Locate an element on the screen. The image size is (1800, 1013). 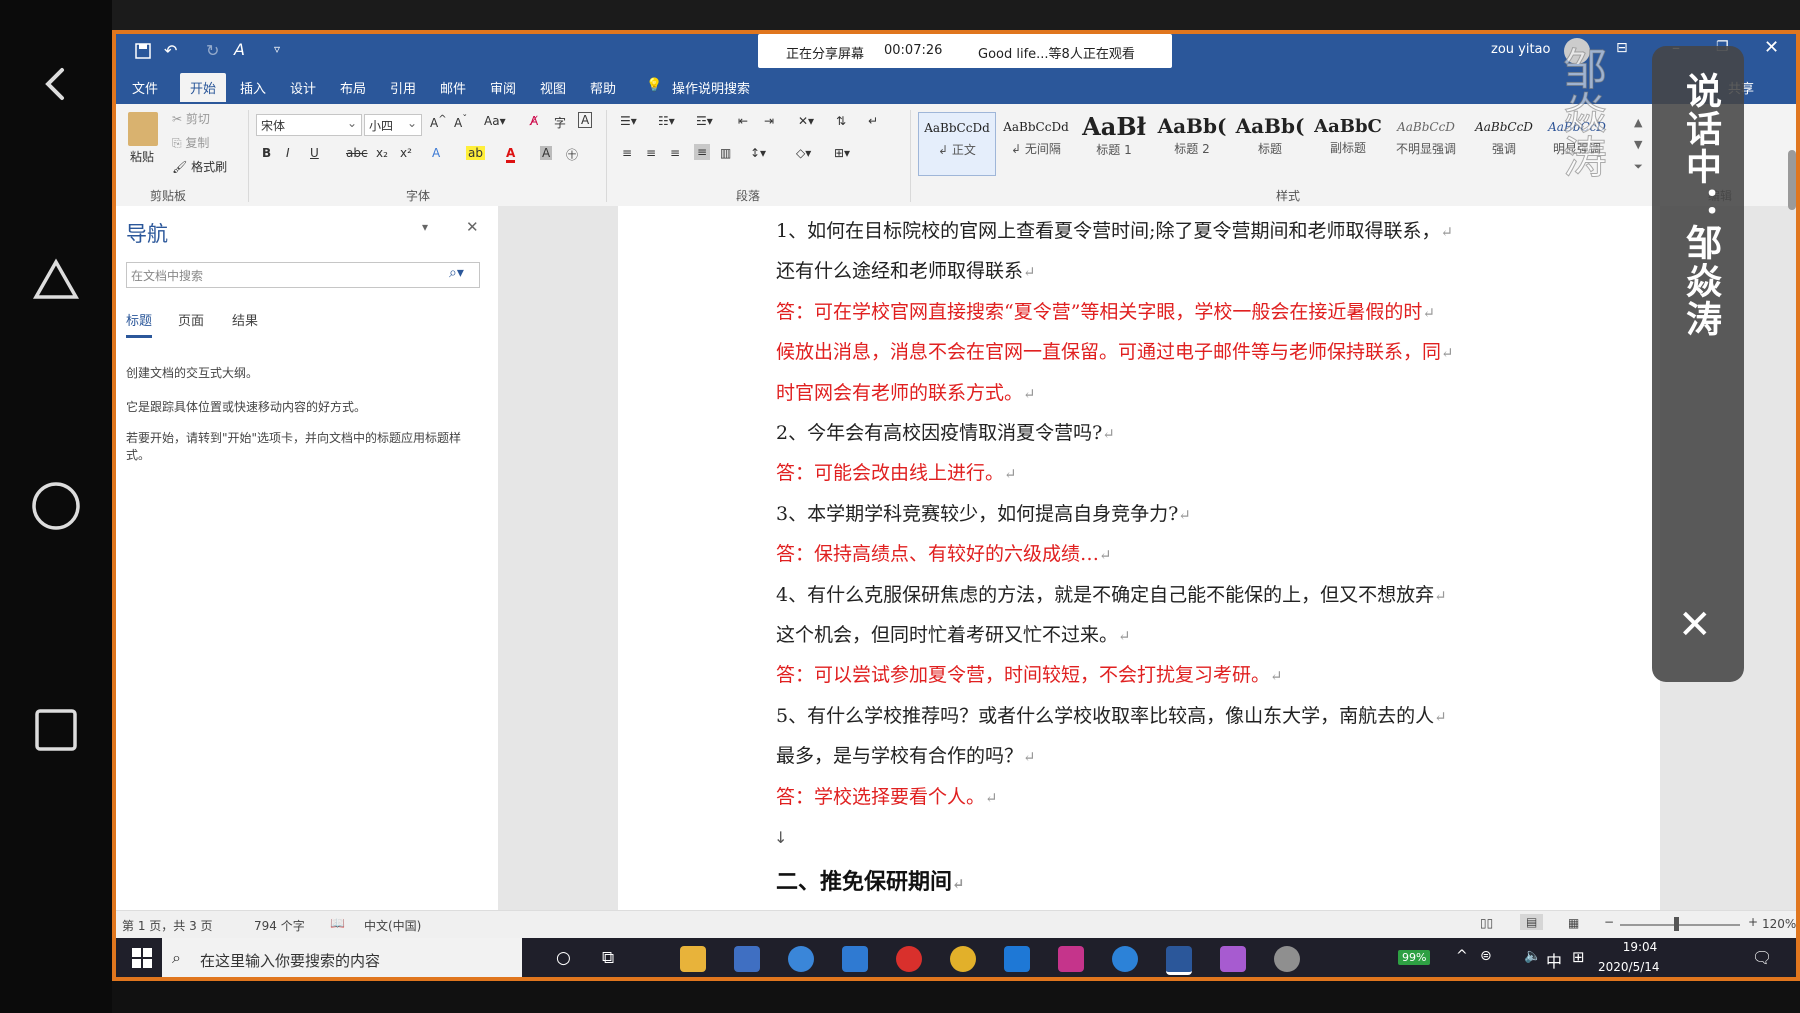
shading-icon: ◇▾ is located at coordinates (803, 153).